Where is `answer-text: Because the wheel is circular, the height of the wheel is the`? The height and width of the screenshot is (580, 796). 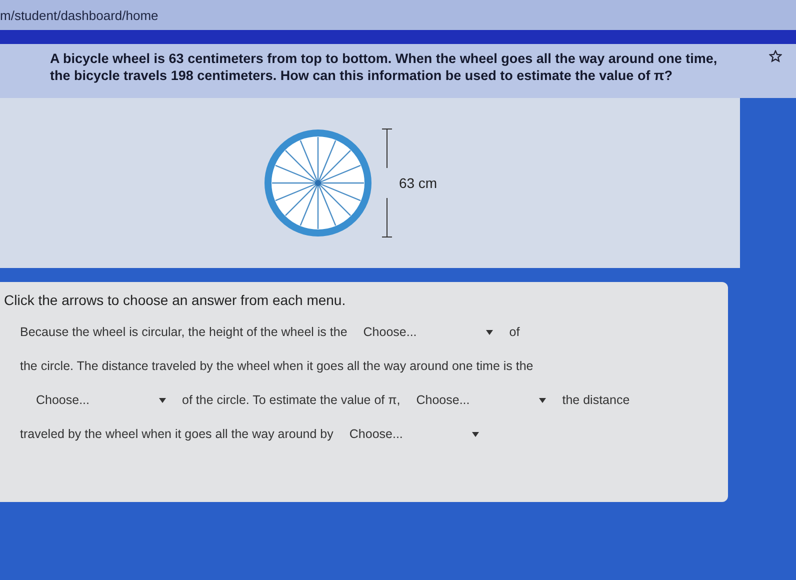
answer-text: Because the wheel is circular, the height of the wheel is the is located at coordinates (184, 332).